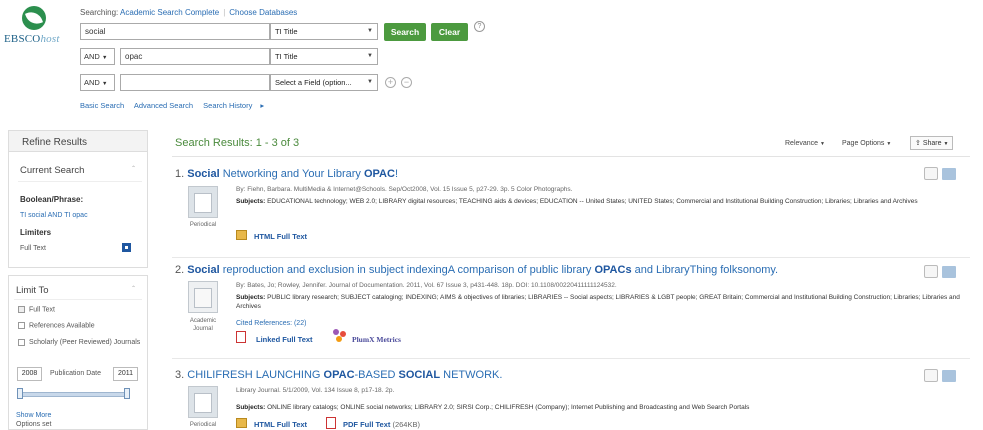 The width and height of the screenshot is (983, 430). Describe the element at coordinates (449, 32) in the screenshot. I see `clear-button: Clear` at that location.